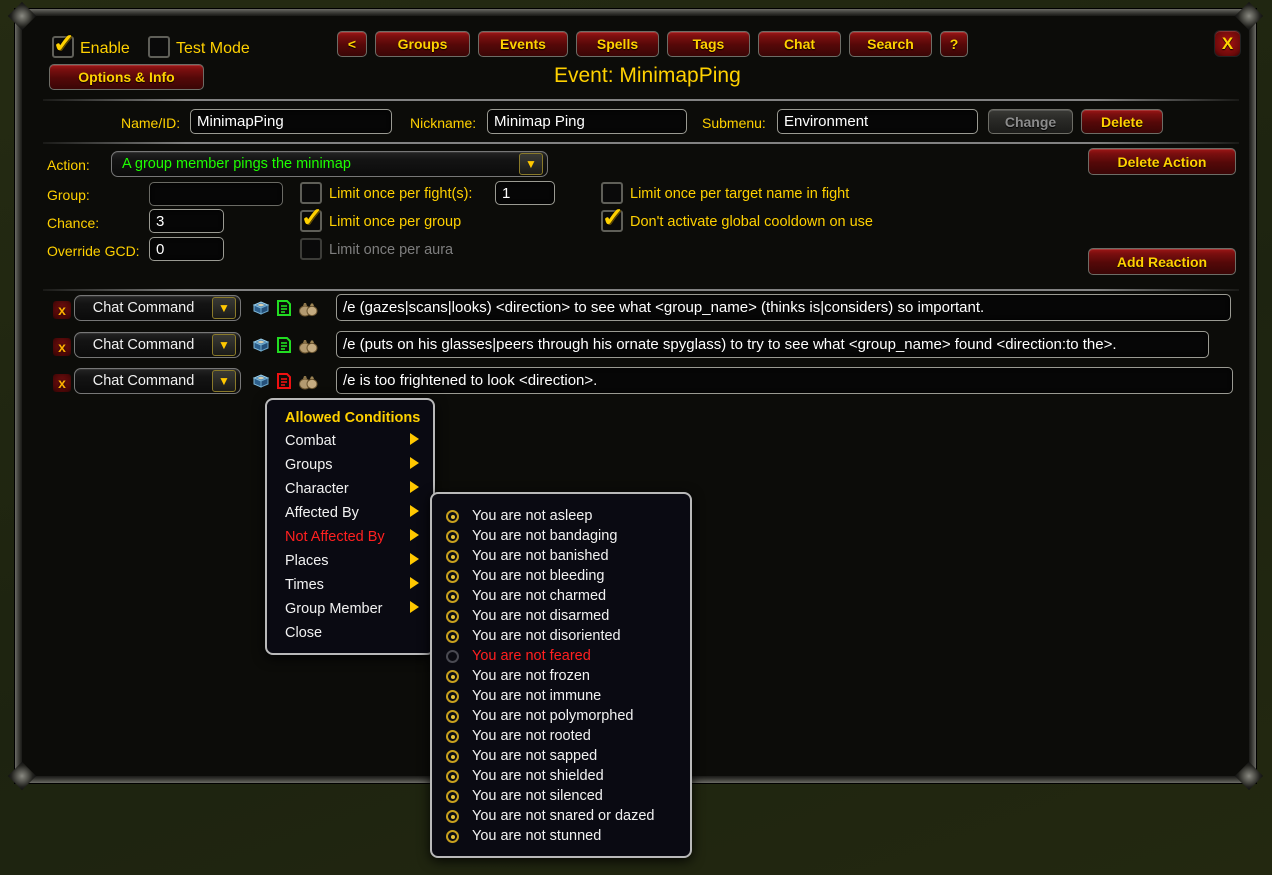  What do you see at coordinates (317, 489) in the screenshot?
I see `menu-item-label: Character` at bounding box center [317, 489].